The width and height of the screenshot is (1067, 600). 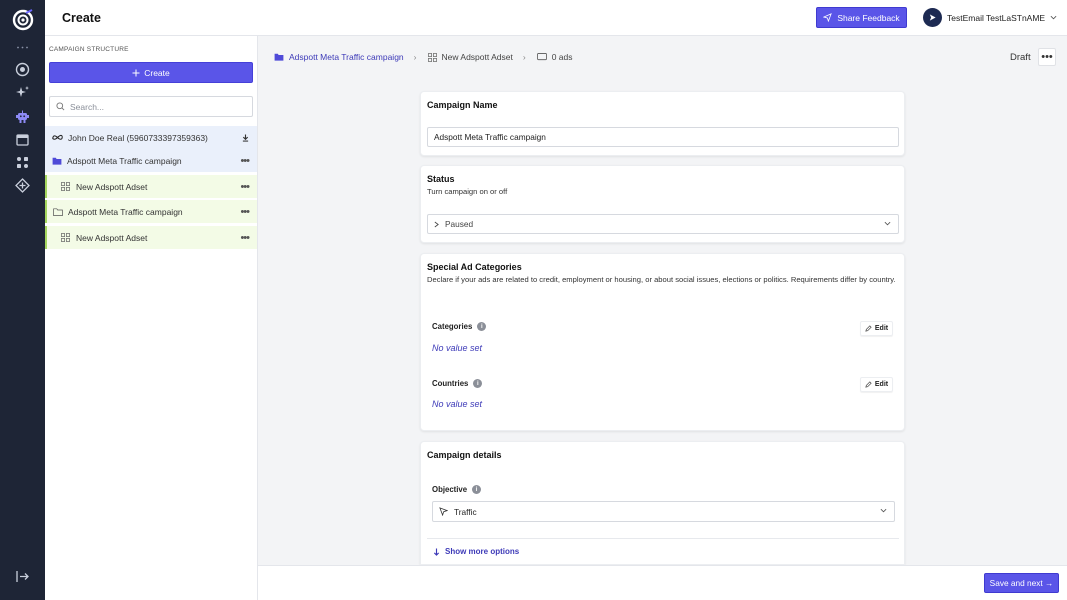 I want to click on save-and-next-label: Save and next →, so click(x=1021, y=583).